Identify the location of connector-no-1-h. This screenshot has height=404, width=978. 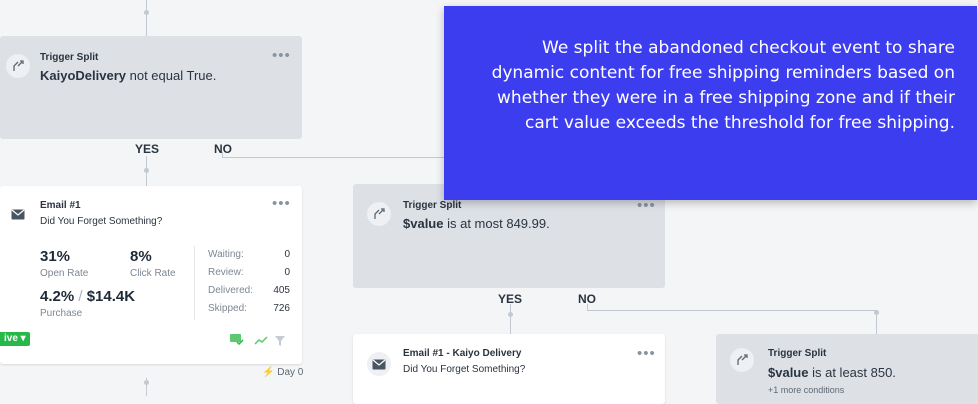
(337, 157).